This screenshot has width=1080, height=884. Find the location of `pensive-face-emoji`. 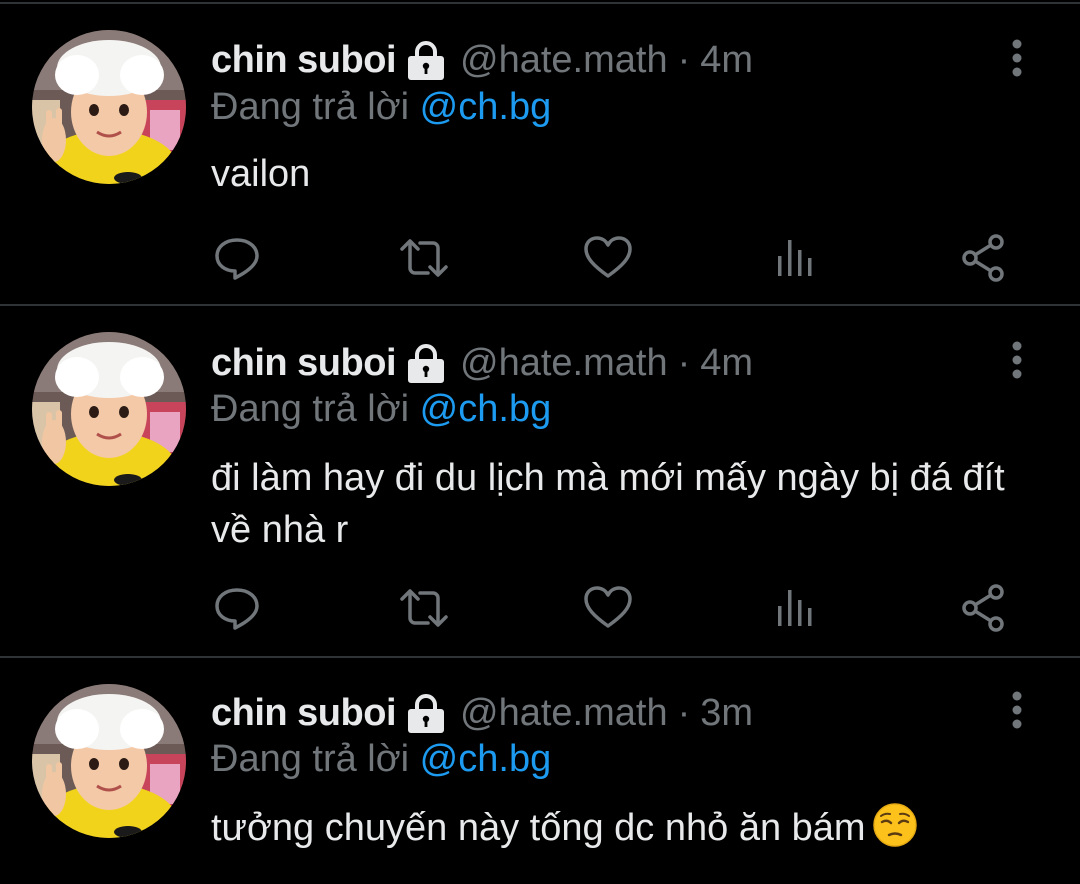

pensive-face-emoji is located at coordinates (895, 825).